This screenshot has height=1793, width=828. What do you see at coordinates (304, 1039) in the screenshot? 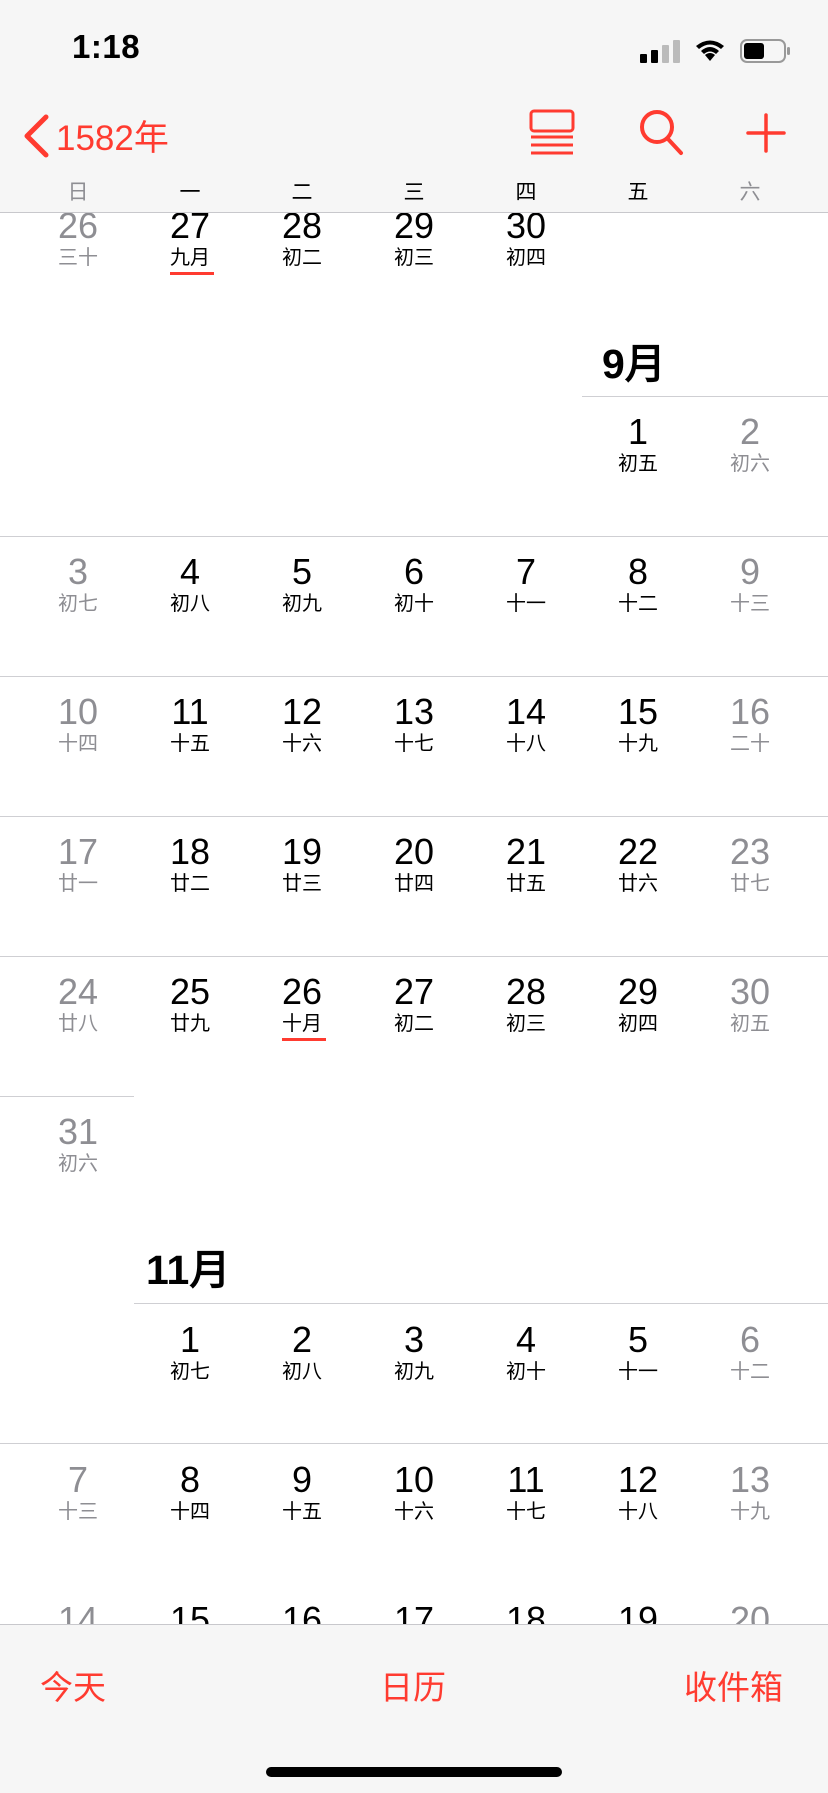
I see `month-start-underline` at bounding box center [304, 1039].